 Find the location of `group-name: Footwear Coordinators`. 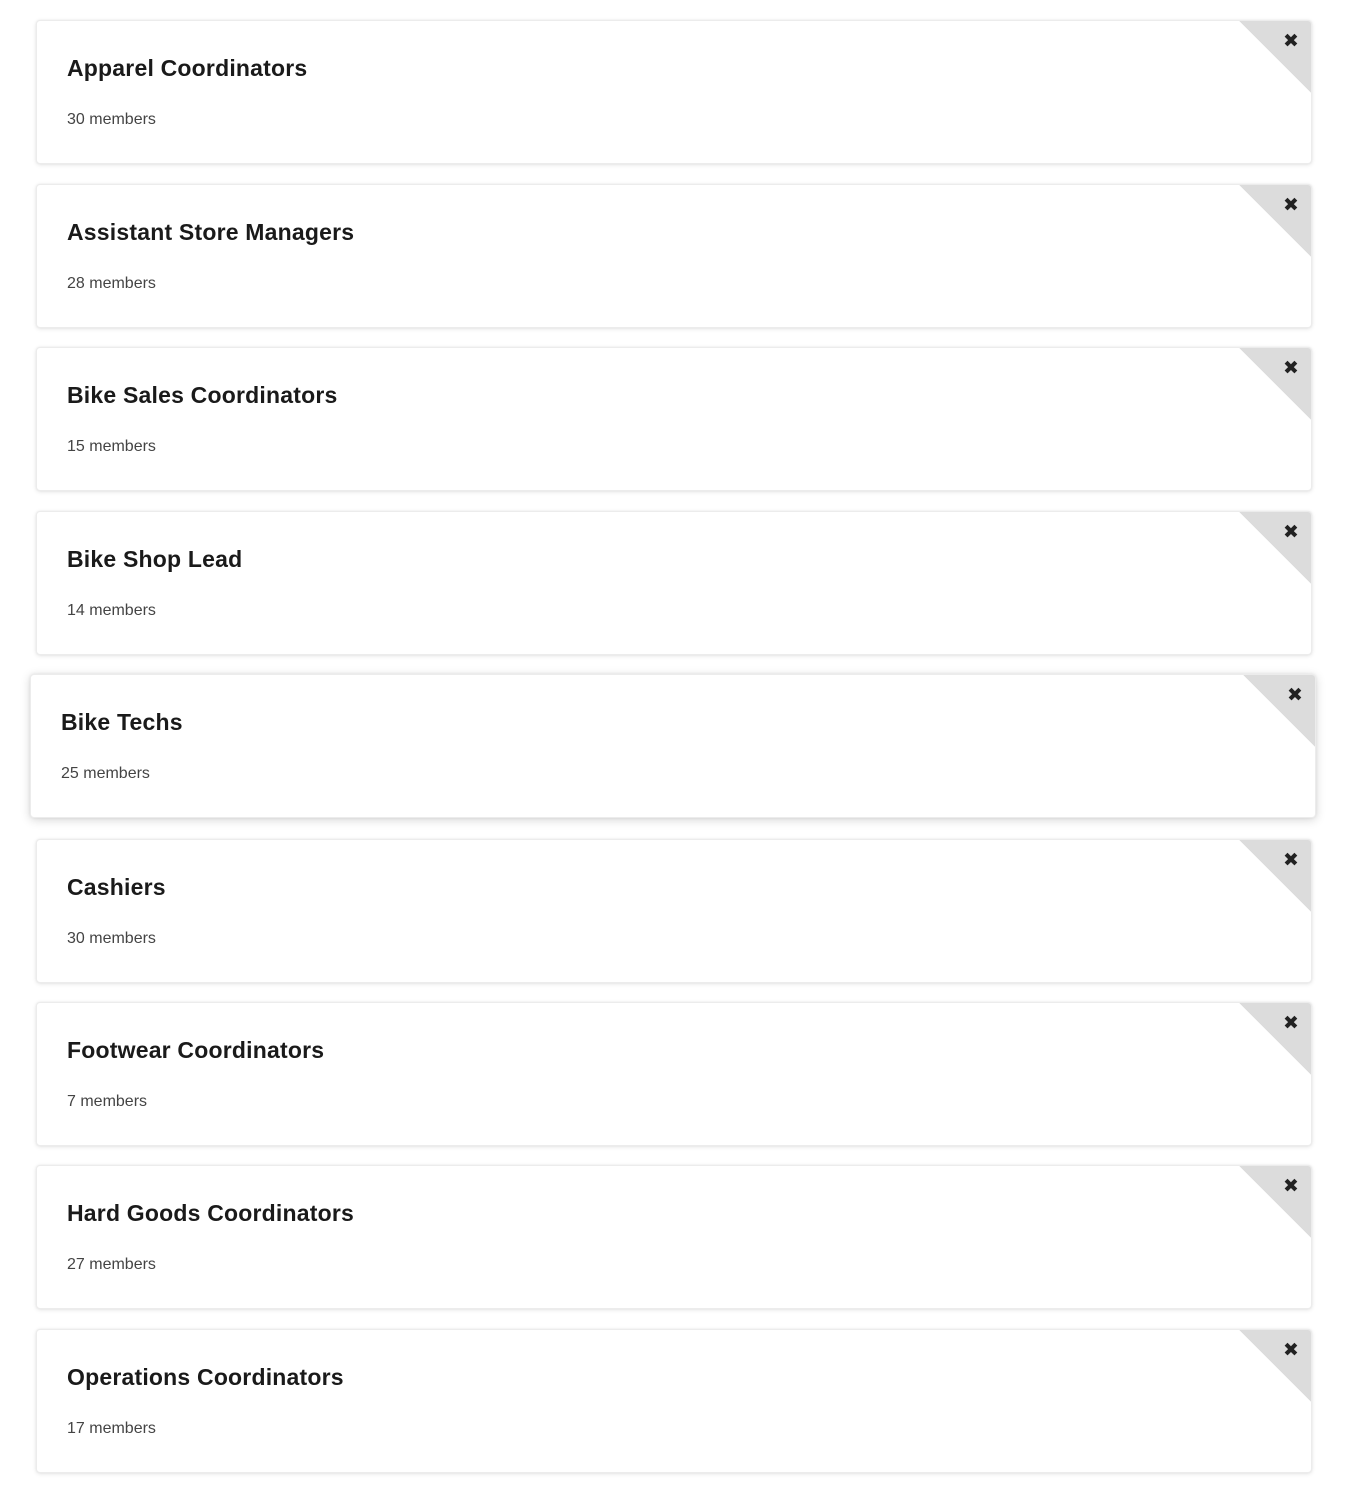

group-name: Footwear Coordinators is located at coordinates (196, 1050).